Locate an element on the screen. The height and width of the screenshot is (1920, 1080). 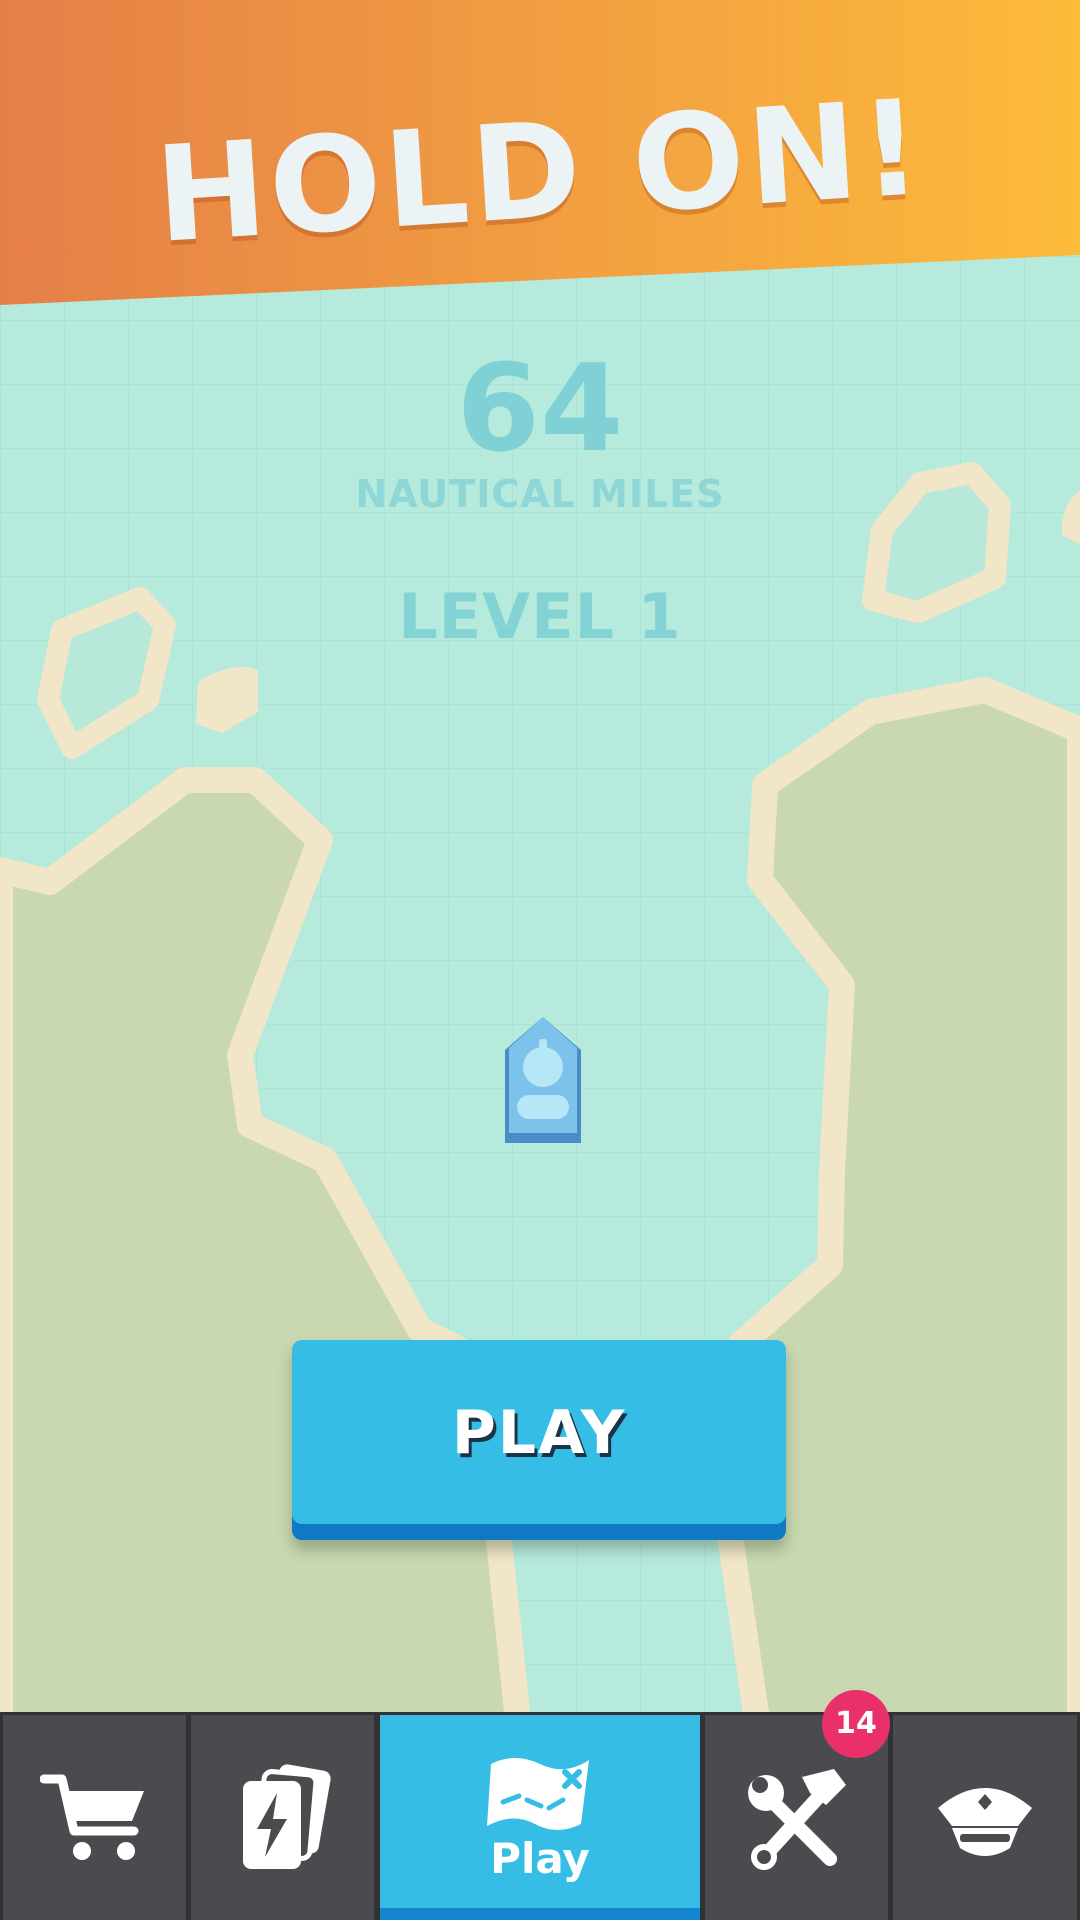
captain-hat-icon is located at coordinates (985, 1821).